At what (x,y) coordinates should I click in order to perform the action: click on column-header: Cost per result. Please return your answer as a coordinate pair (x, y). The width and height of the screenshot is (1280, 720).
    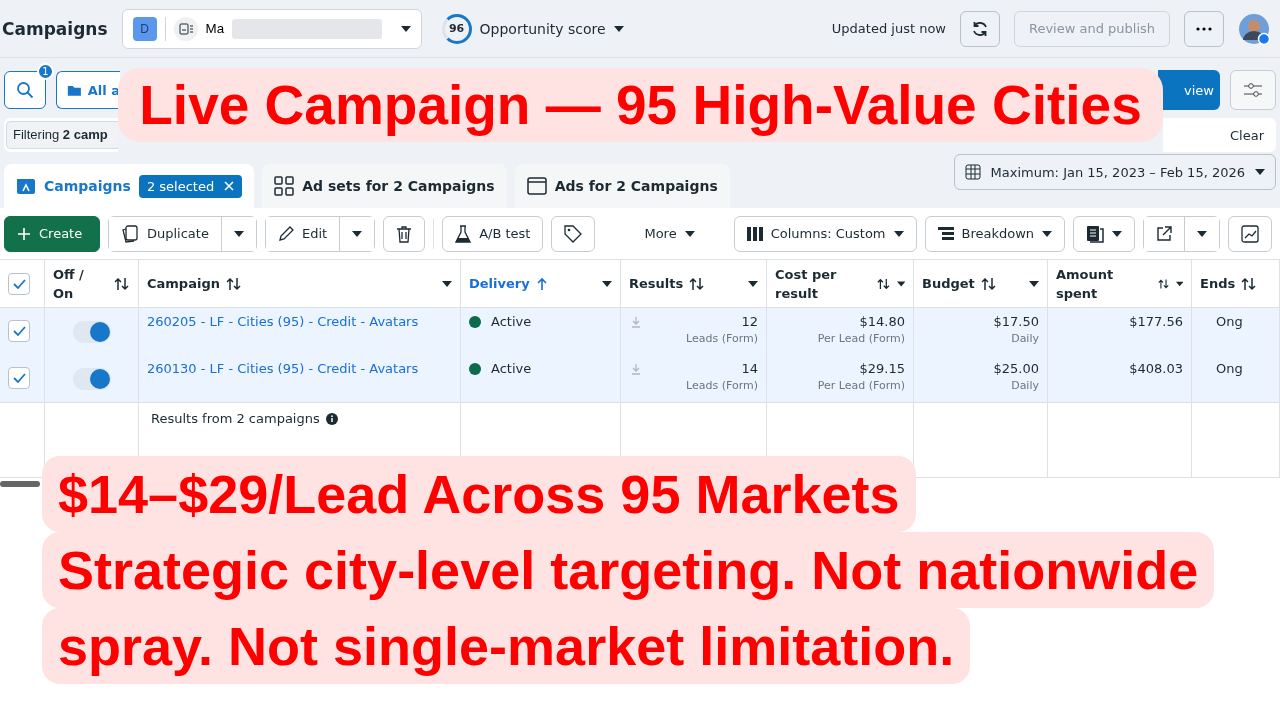
    Looking at the image, I should click on (820, 283).